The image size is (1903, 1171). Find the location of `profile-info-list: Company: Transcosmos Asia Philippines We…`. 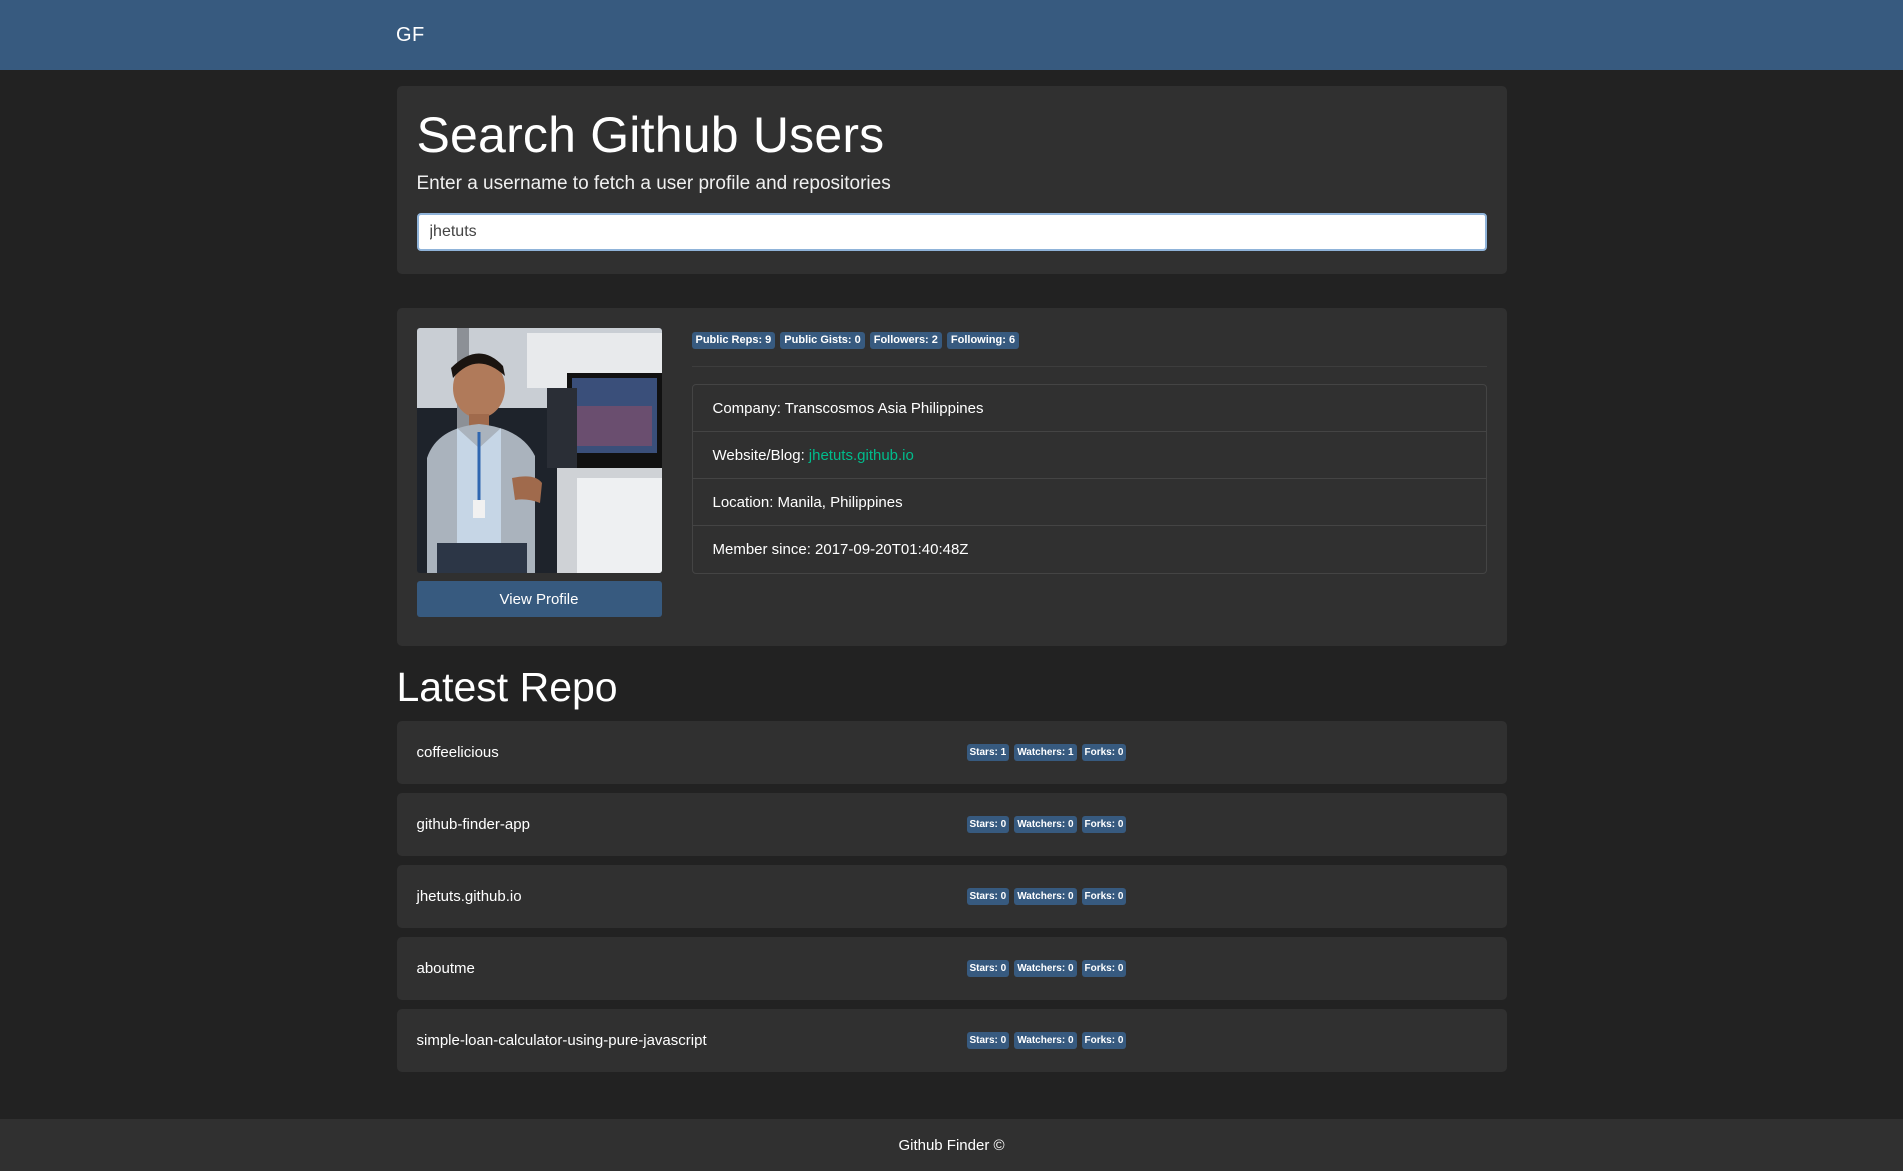

profile-info-list: Company: Transcosmos Asia Philippines We… is located at coordinates (1089, 479).